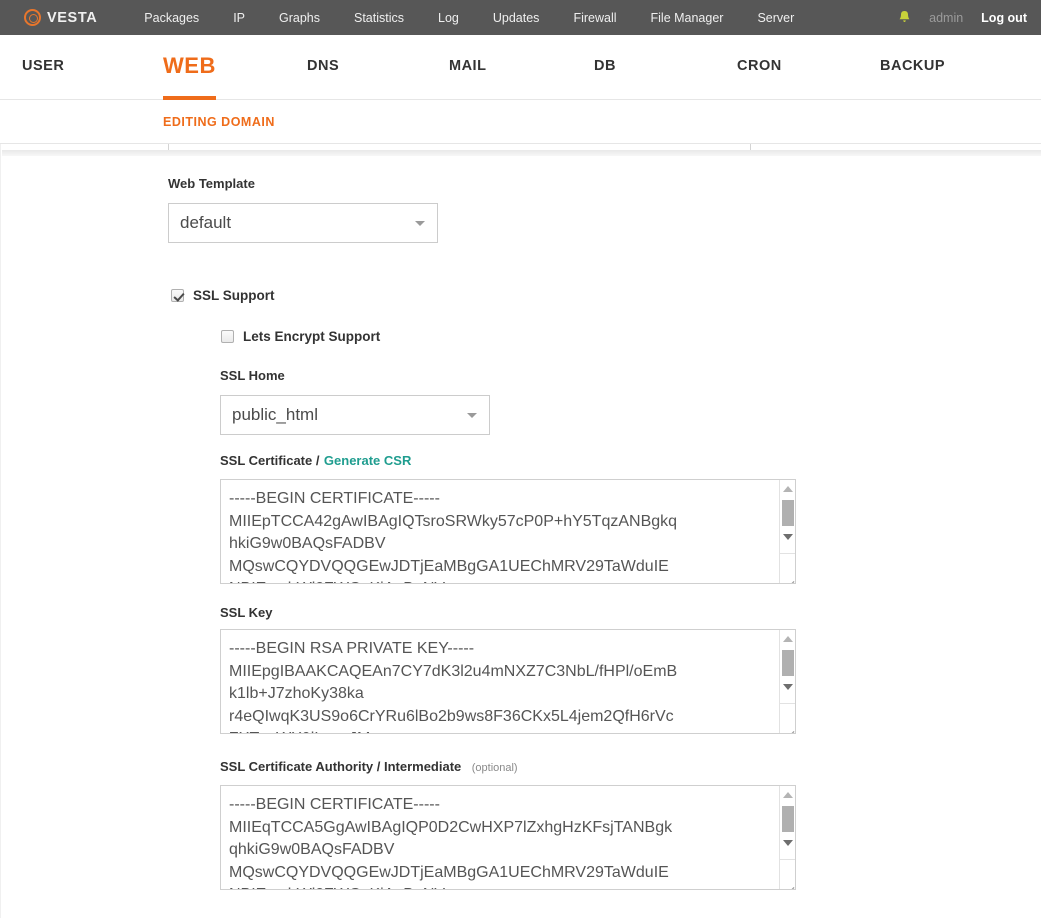 This screenshot has height=919, width=1041. What do you see at coordinates (312, 336) in the screenshot?
I see `lets-encrypt-label: Lets Encrypt Support` at bounding box center [312, 336].